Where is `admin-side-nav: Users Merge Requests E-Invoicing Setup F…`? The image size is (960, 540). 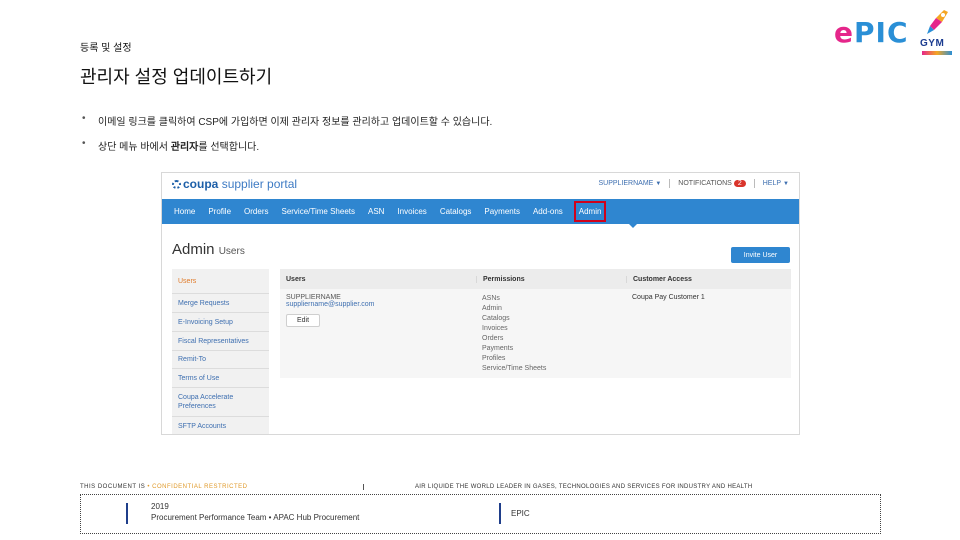
admin-side-nav: Users Merge Requests E-Invoicing Setup F… is located at coordinates (220, 351).